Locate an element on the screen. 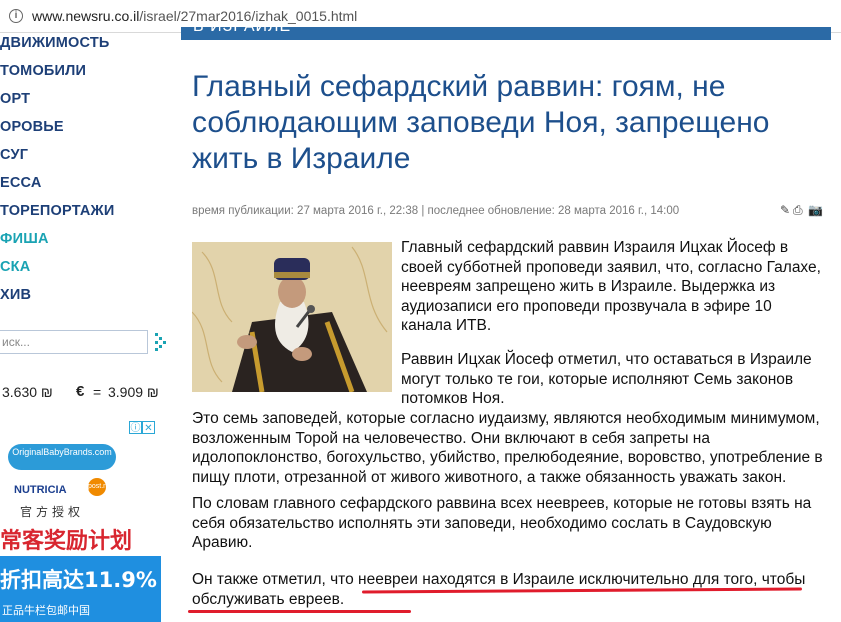 The image size is (841, 622). ad-close-icon: ✕ is located at coordinates (148, 427).